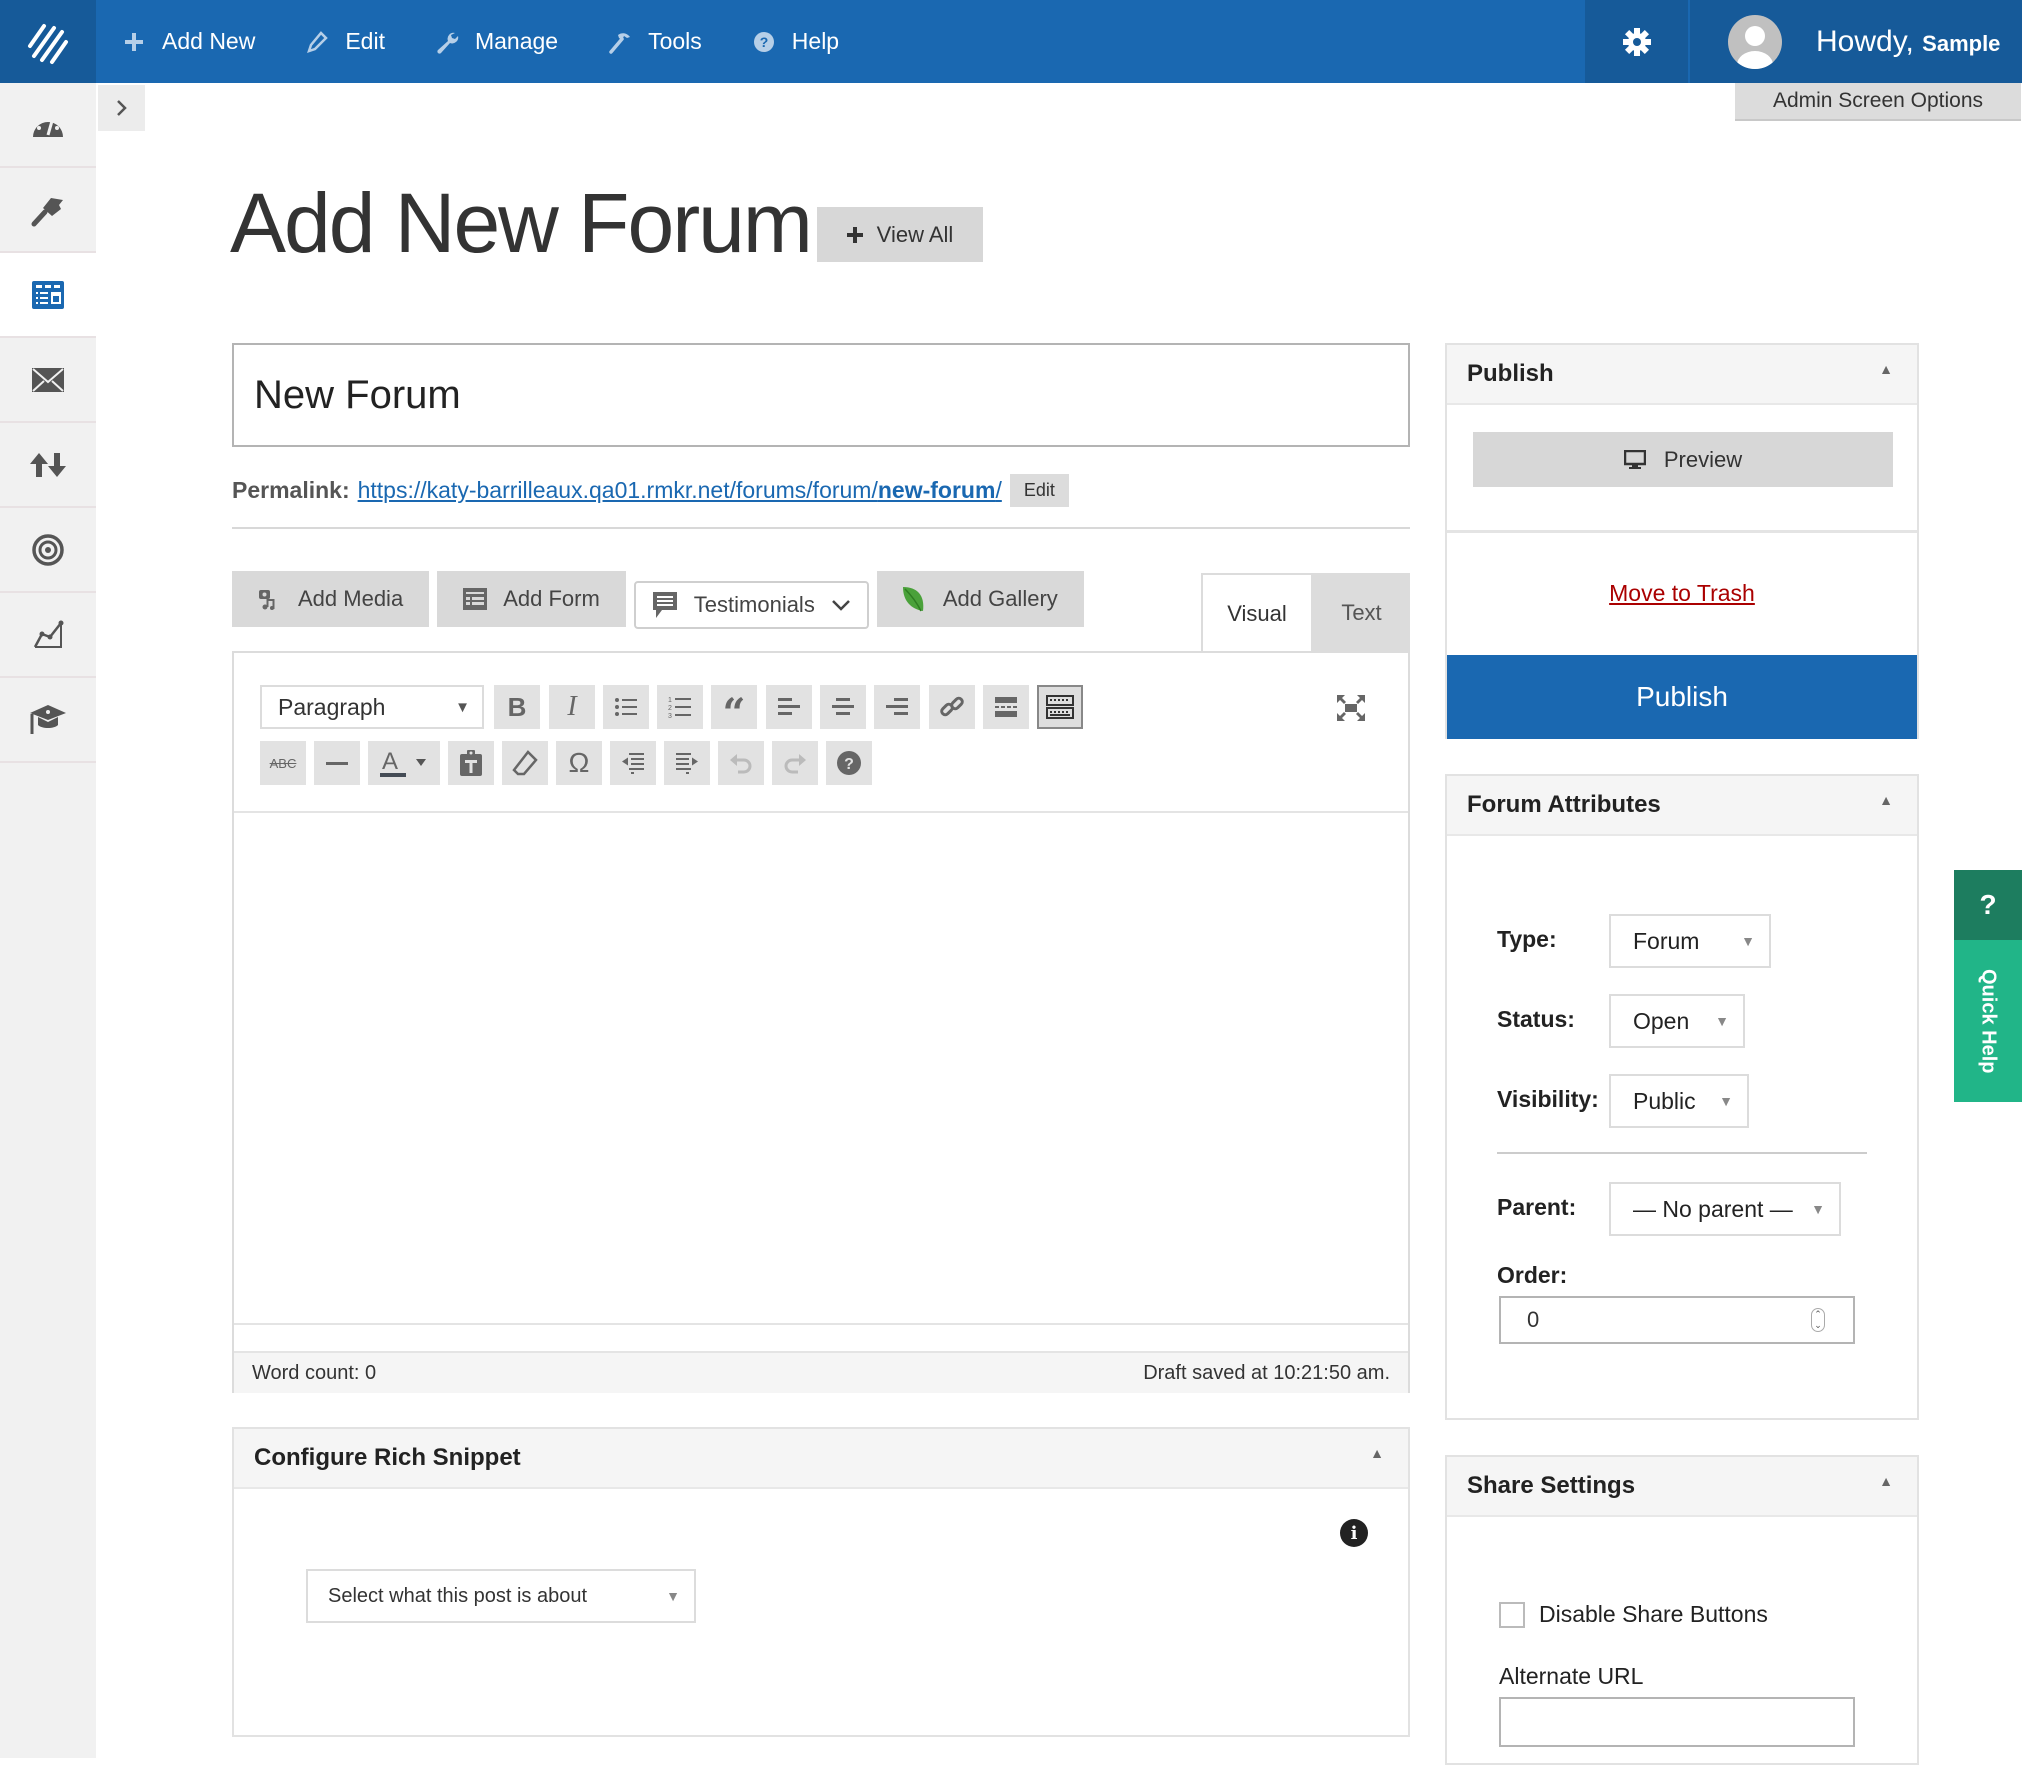 Image resolution: width=2022 pixels, height=1765 pixels. Describe the element at coordinates (1682, 806) in the screenshot. I see `forum-attributes-header: Forum Attributes ▲` at that location.